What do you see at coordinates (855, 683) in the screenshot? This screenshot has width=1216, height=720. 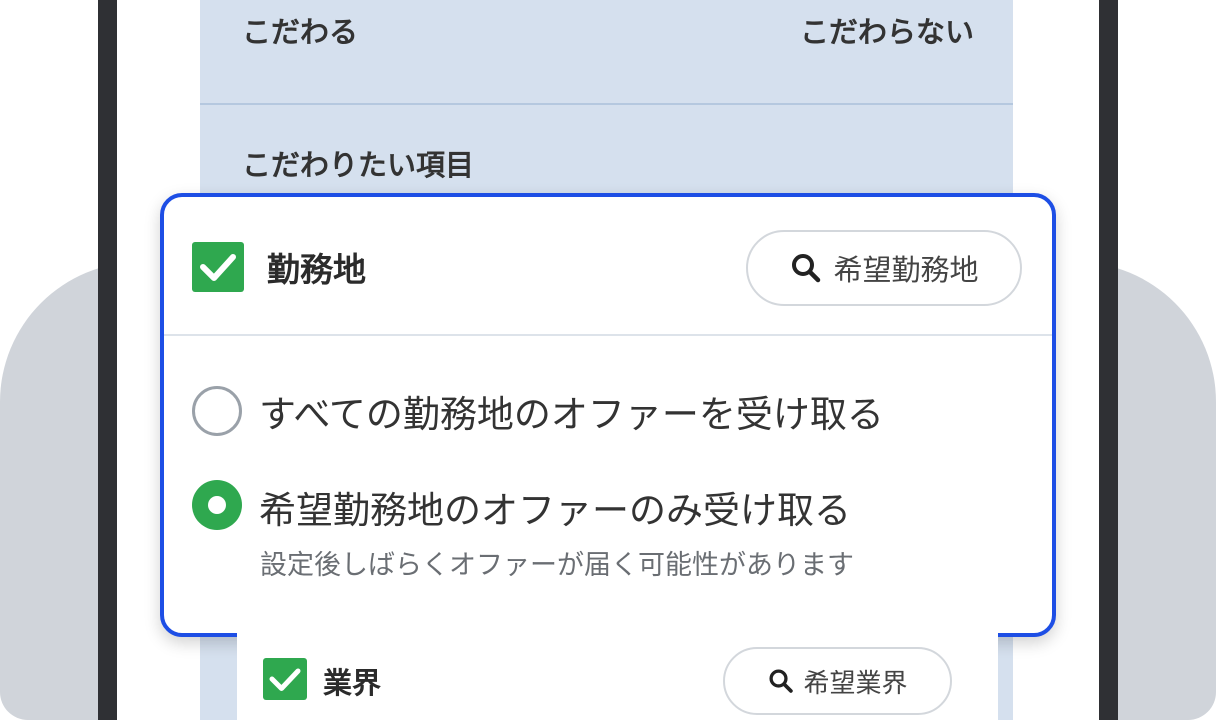 I see `industry-search-label: 希望業界` at bounding box center [855, 683].